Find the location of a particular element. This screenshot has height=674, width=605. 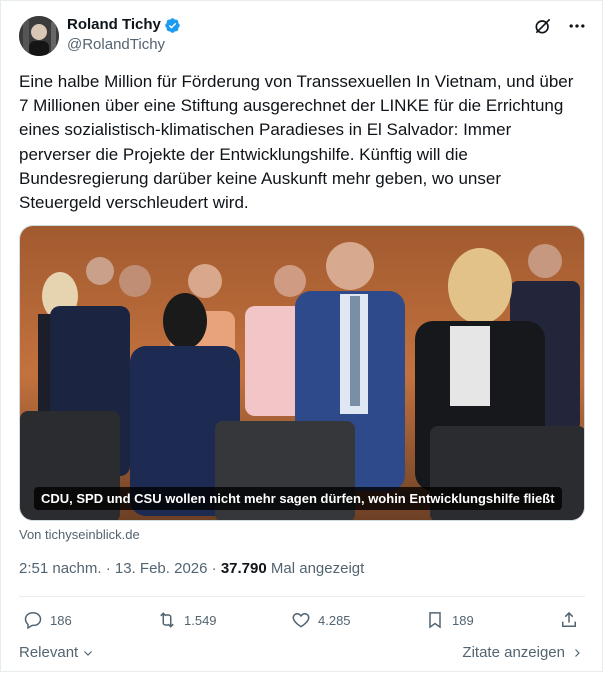

repost-count: 1.549 is located at coordinates (200, 620).